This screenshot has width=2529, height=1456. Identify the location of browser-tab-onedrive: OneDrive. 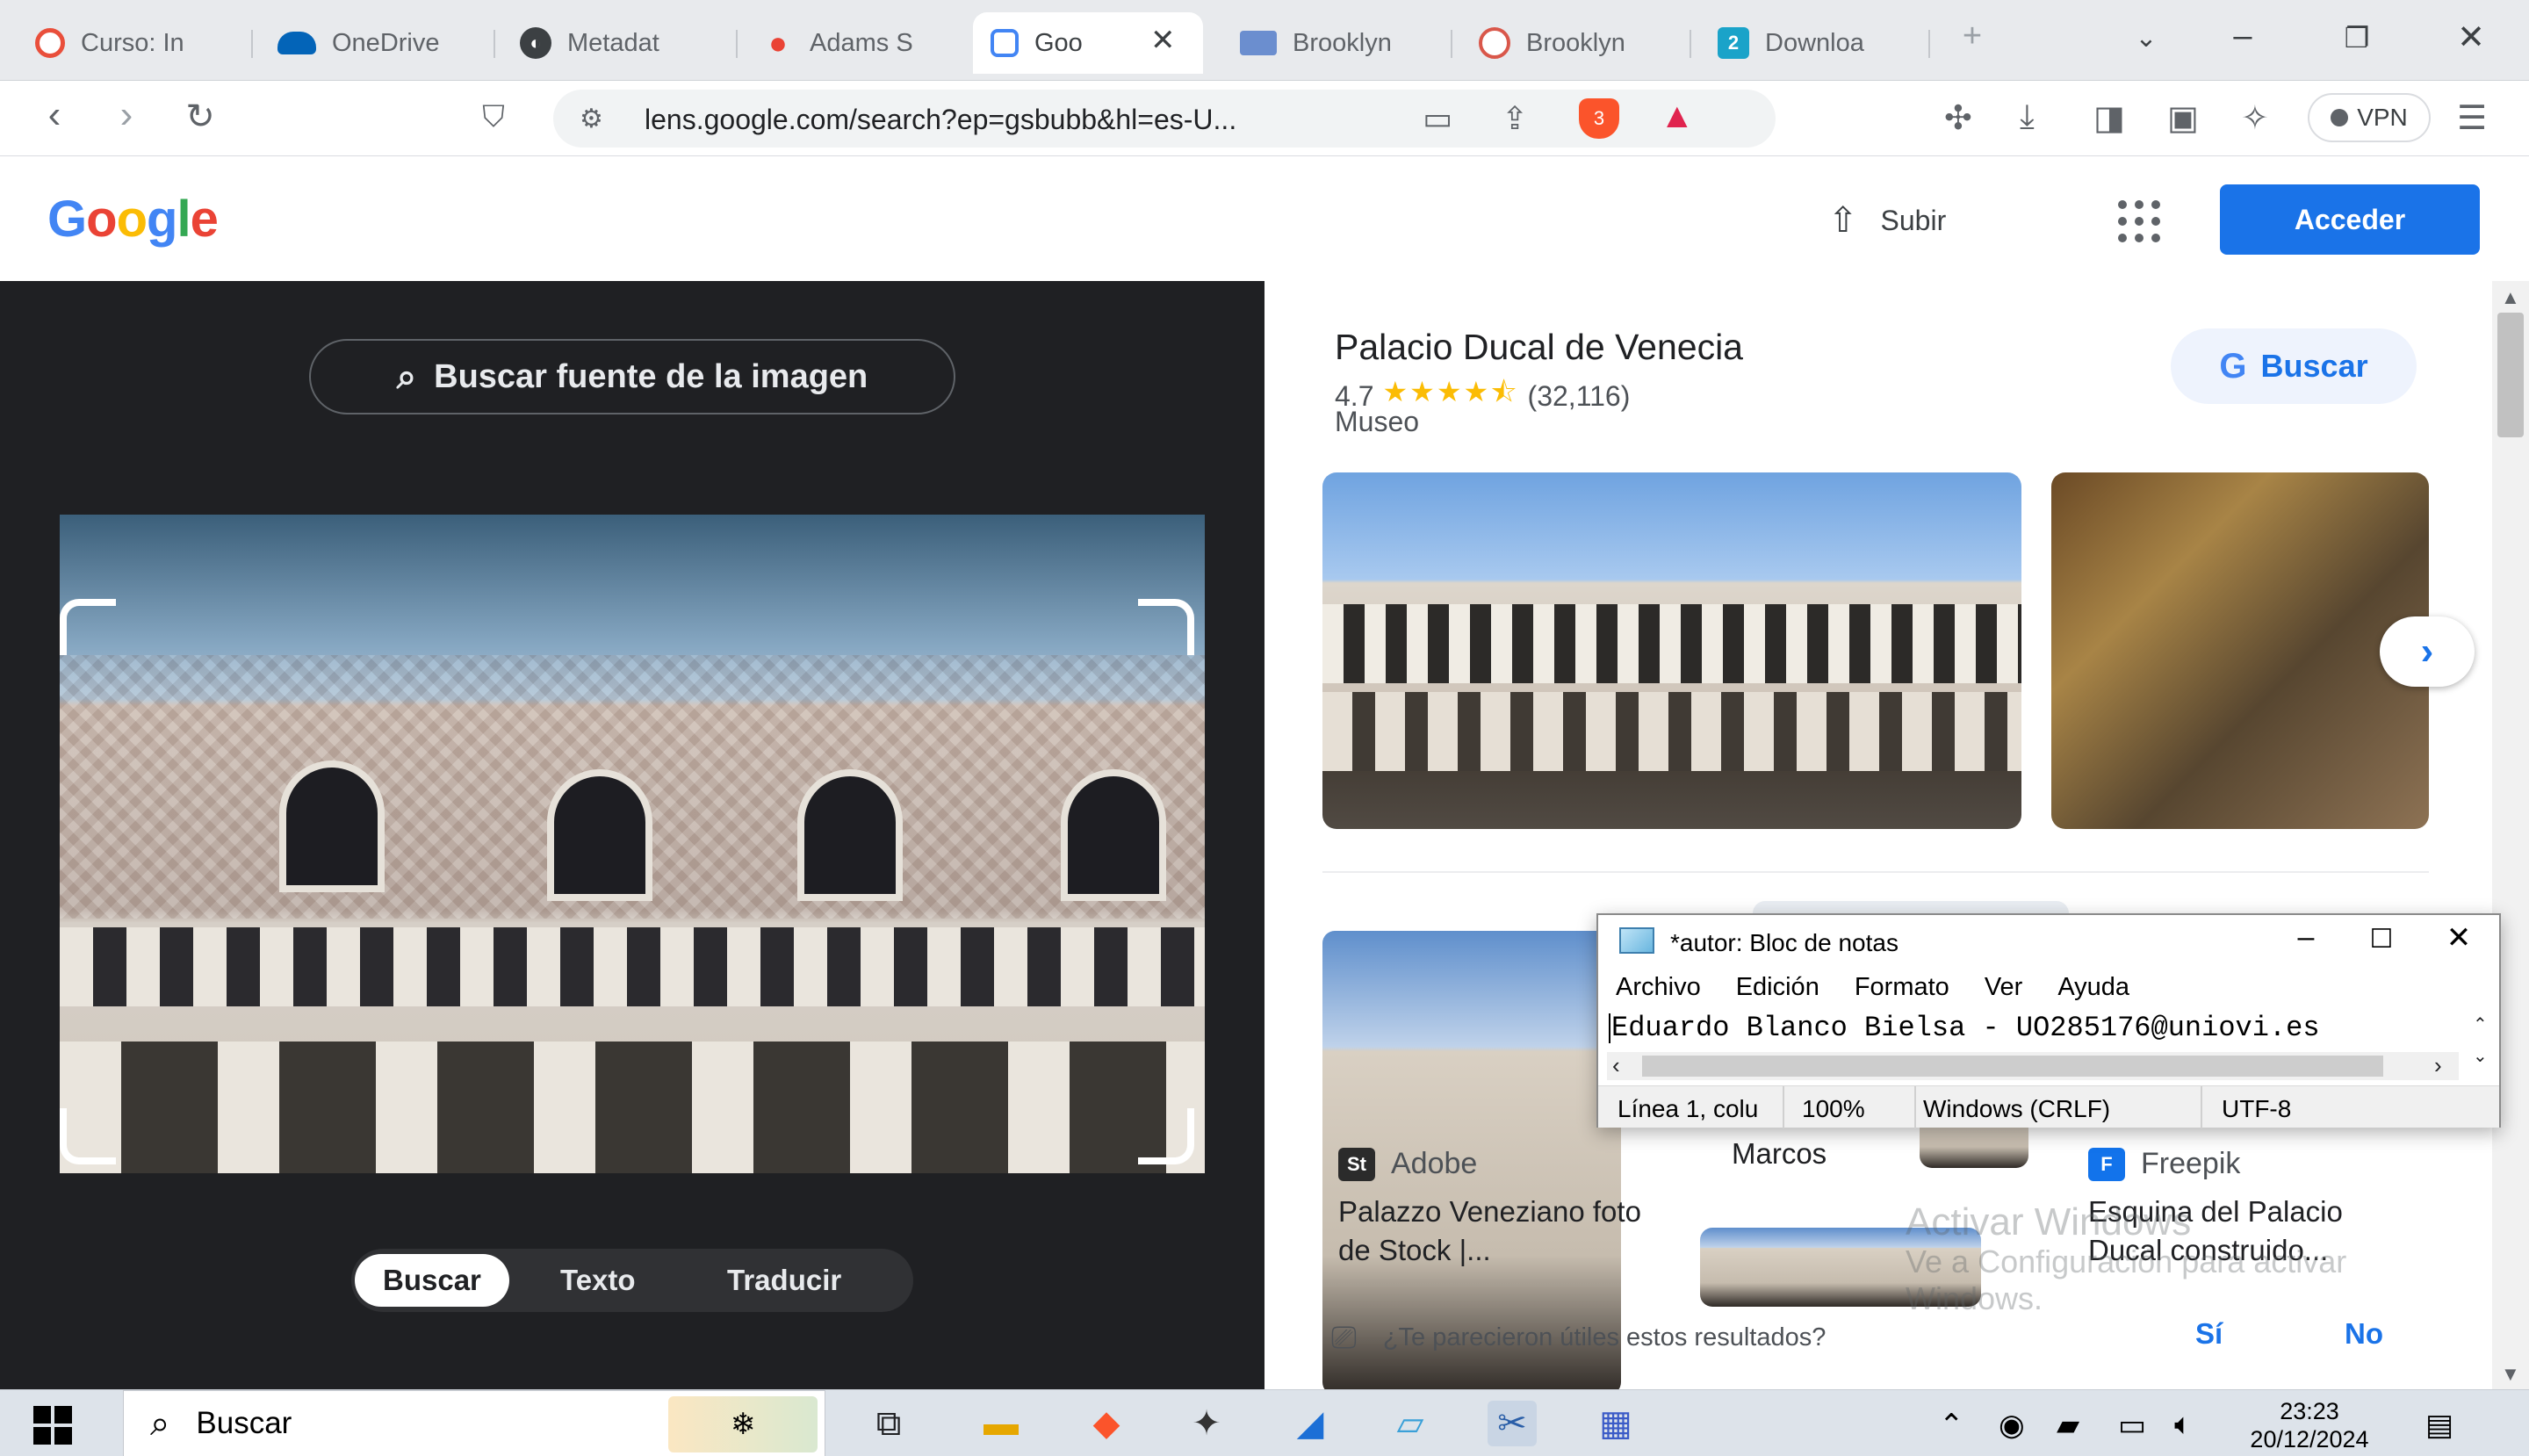
(370, 43).